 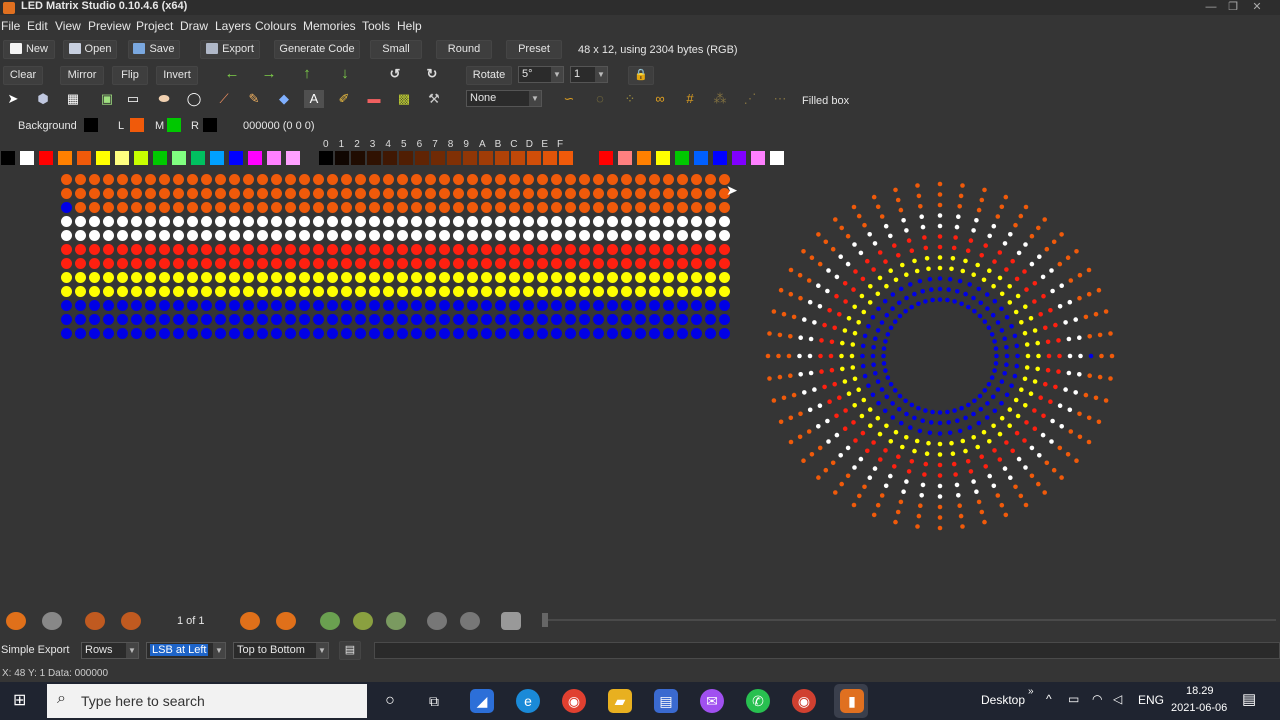 I want to click on app-icon-1: ◢, so click(x=482, y=701).